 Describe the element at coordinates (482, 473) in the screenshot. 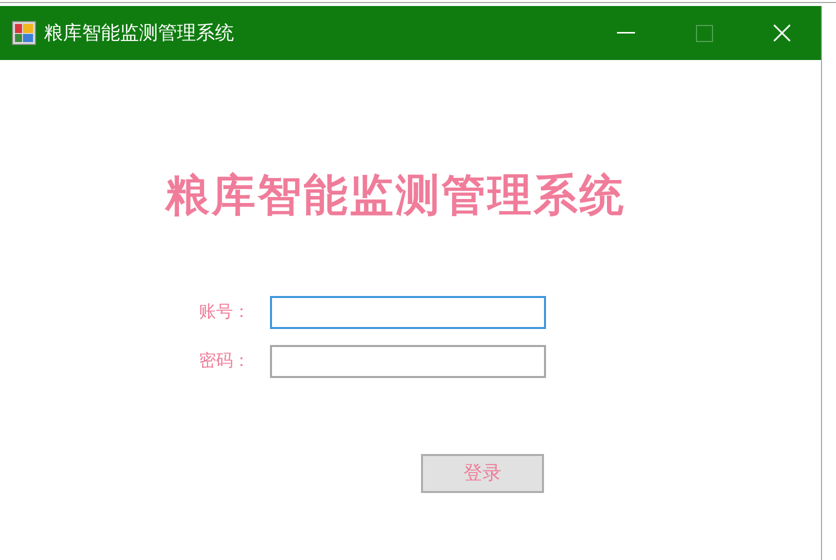

I see `login-button: 登录` at that location.